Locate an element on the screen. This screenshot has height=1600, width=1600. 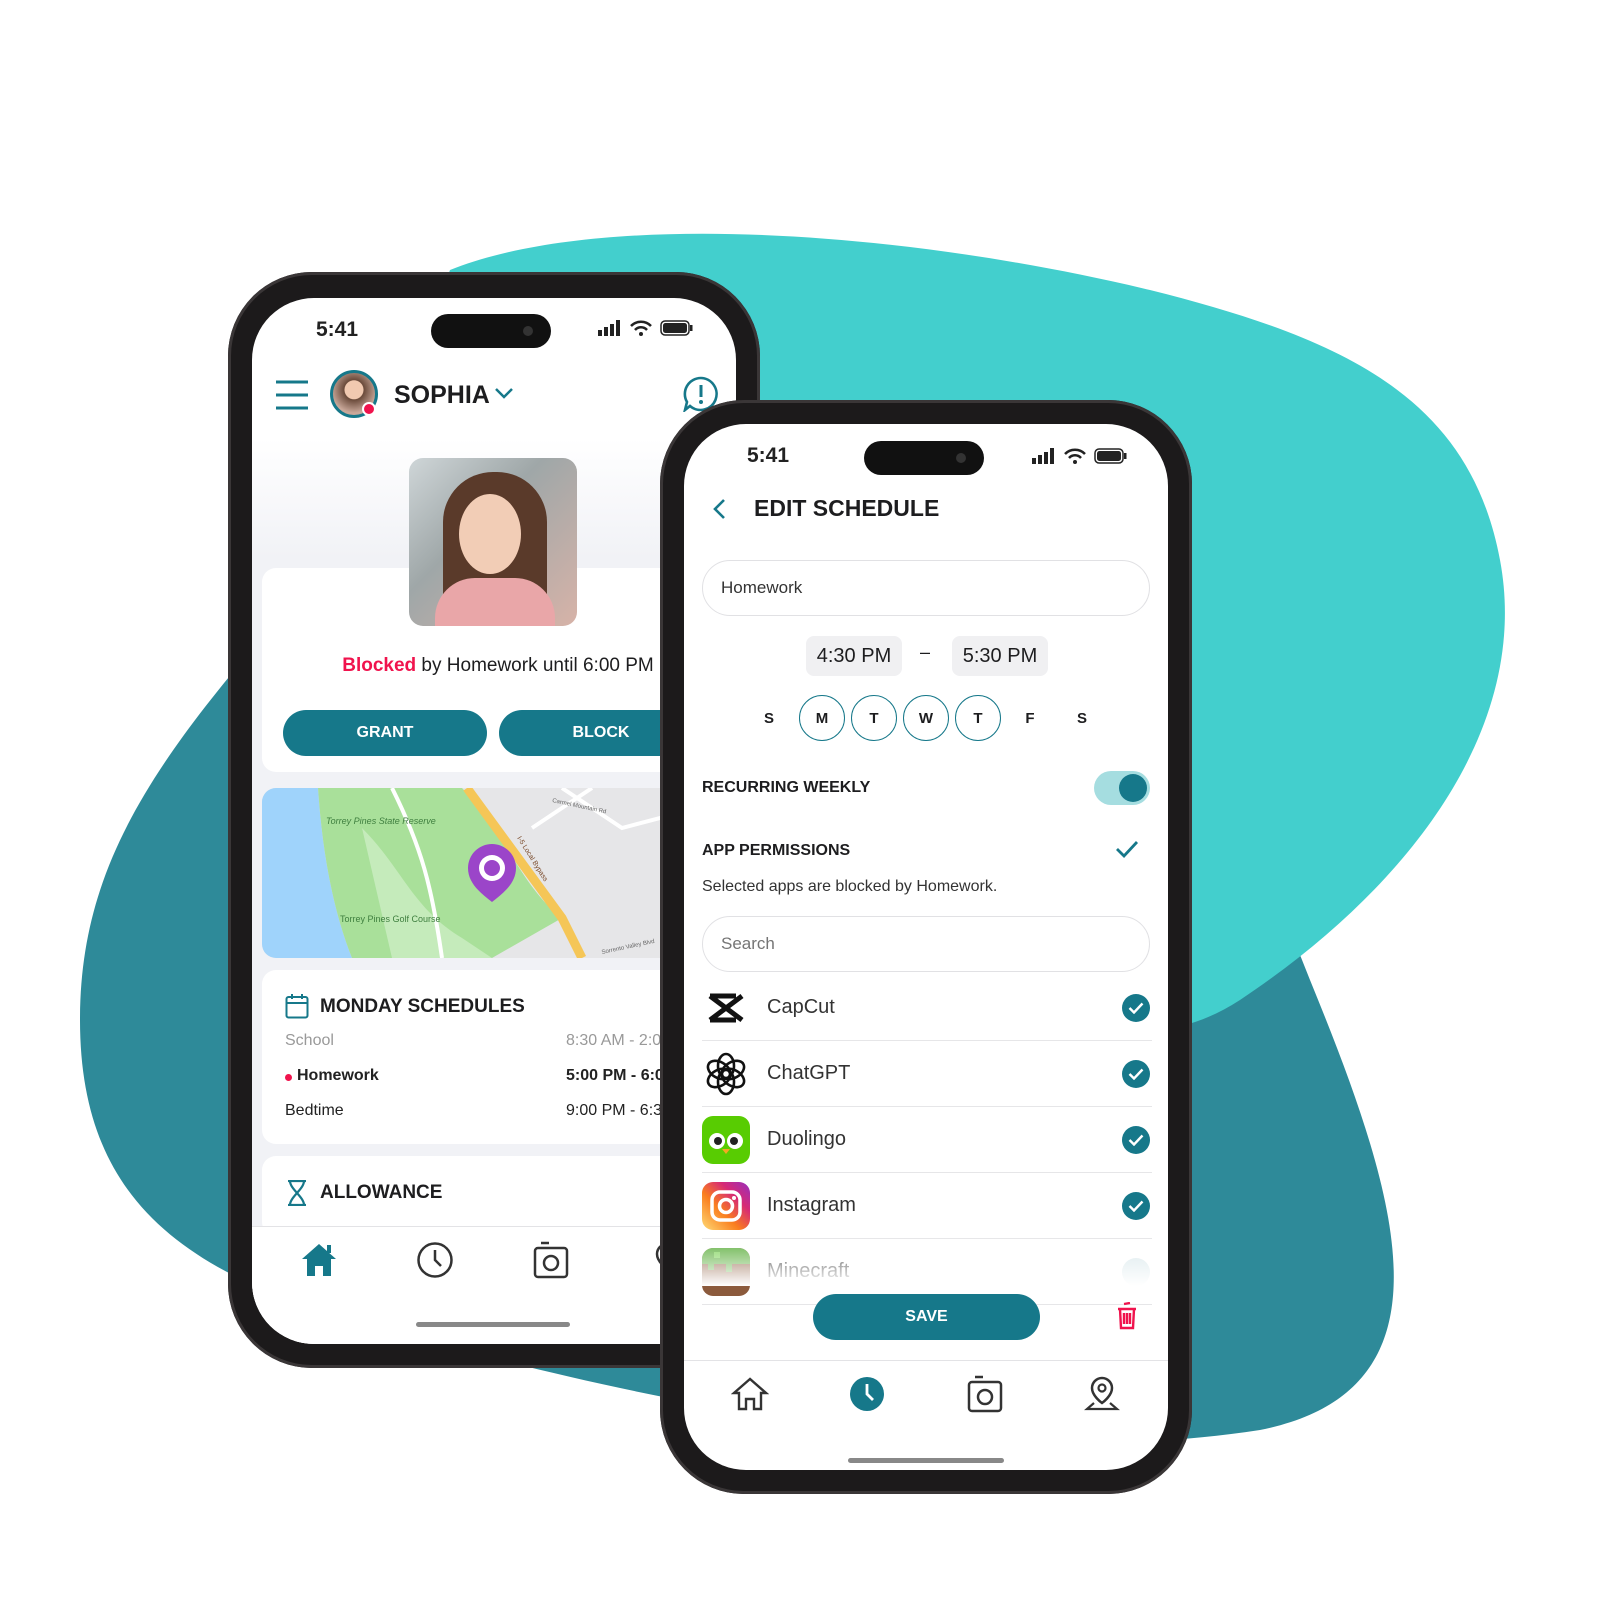
nav-location-icon is located at coordinates (1102, 1394).